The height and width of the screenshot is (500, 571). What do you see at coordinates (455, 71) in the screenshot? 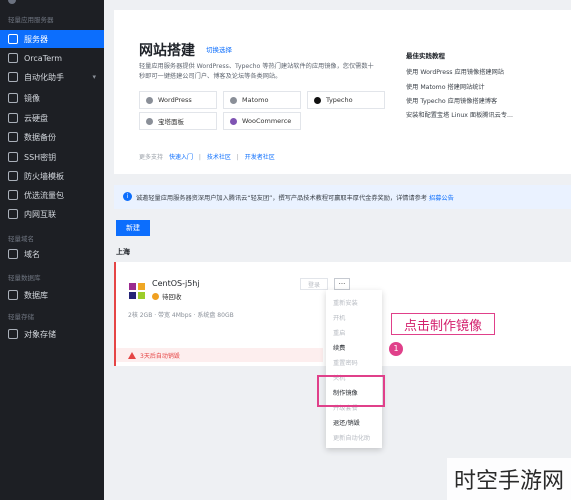
I see `tutorial-link: 使用 WordPress 应用镜像搭建网站` at bounding box center [455, 71].